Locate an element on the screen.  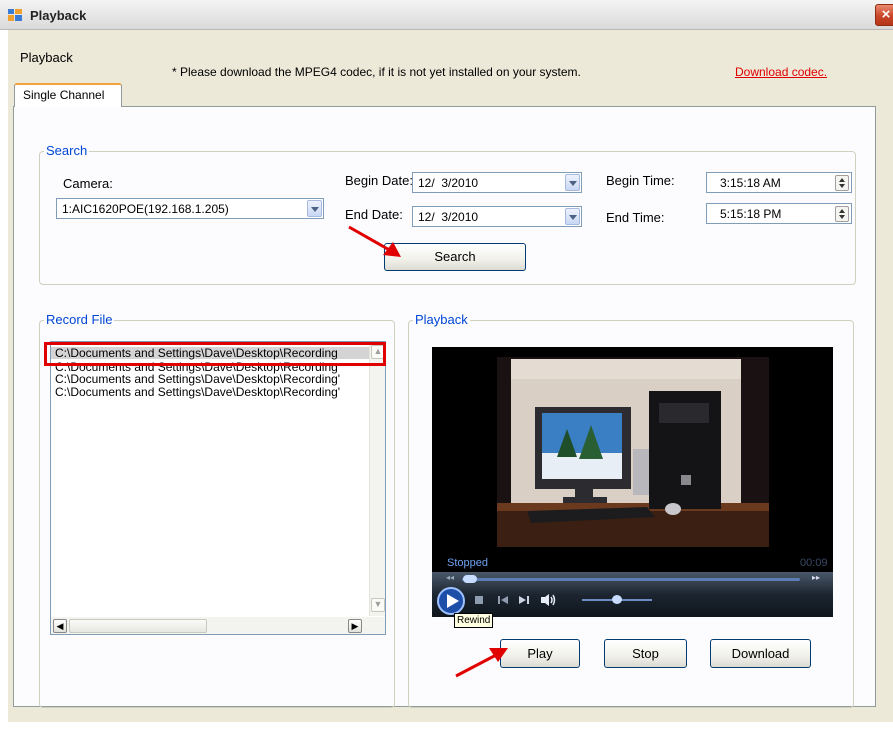
scroll-down-icon: ▼ is located at coordinates (378, 605).